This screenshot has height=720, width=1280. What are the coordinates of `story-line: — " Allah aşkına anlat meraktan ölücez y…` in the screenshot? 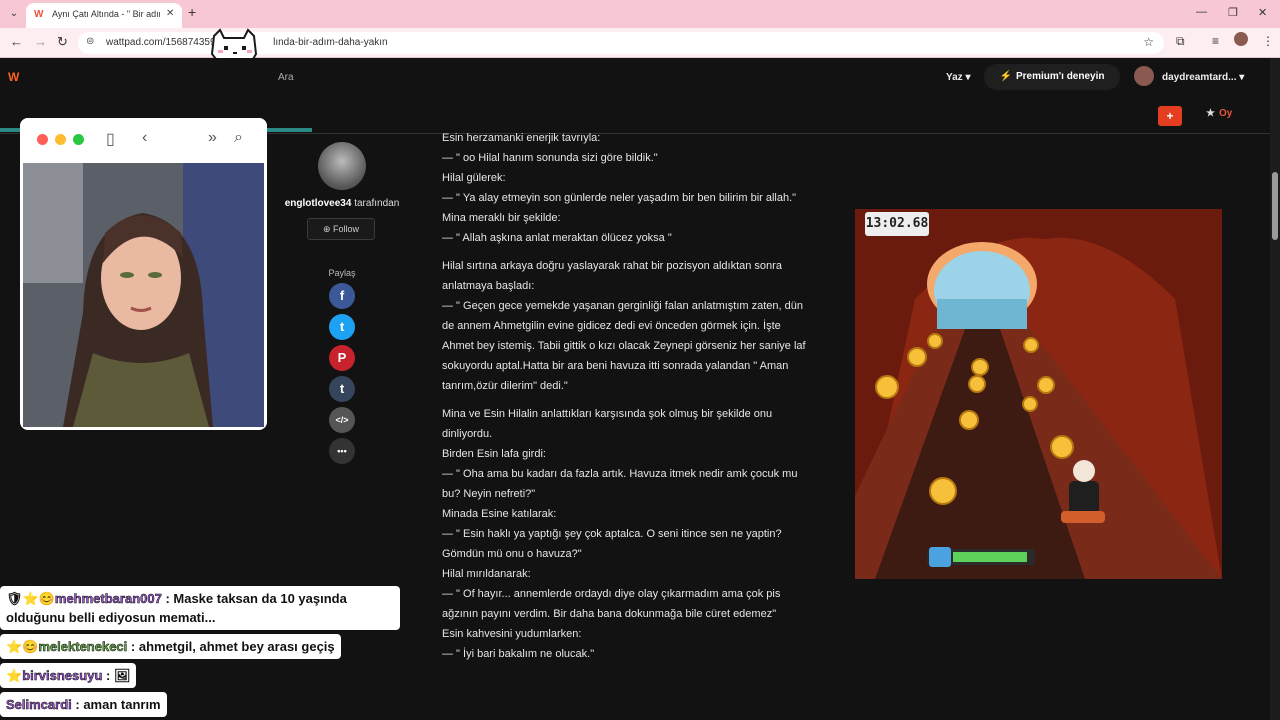 It's located at (557, 238).